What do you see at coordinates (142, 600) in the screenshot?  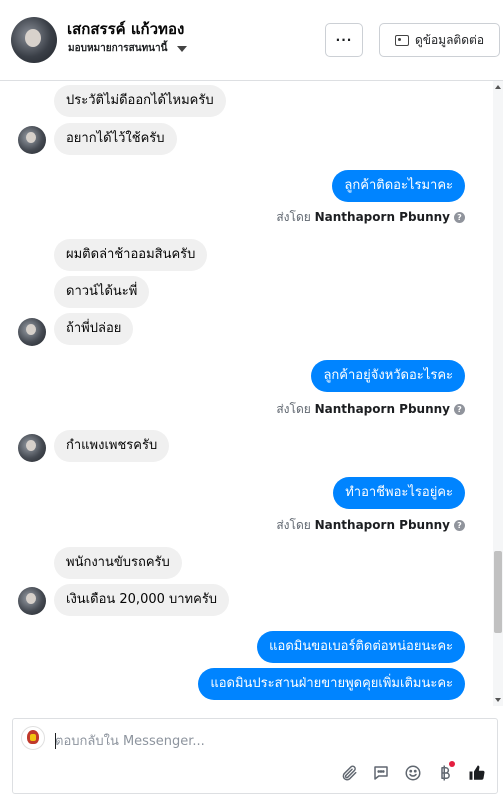 I see `incoming-message: เงินเดือน 20,000 บาทครับ` at bounding box center [142, 600].